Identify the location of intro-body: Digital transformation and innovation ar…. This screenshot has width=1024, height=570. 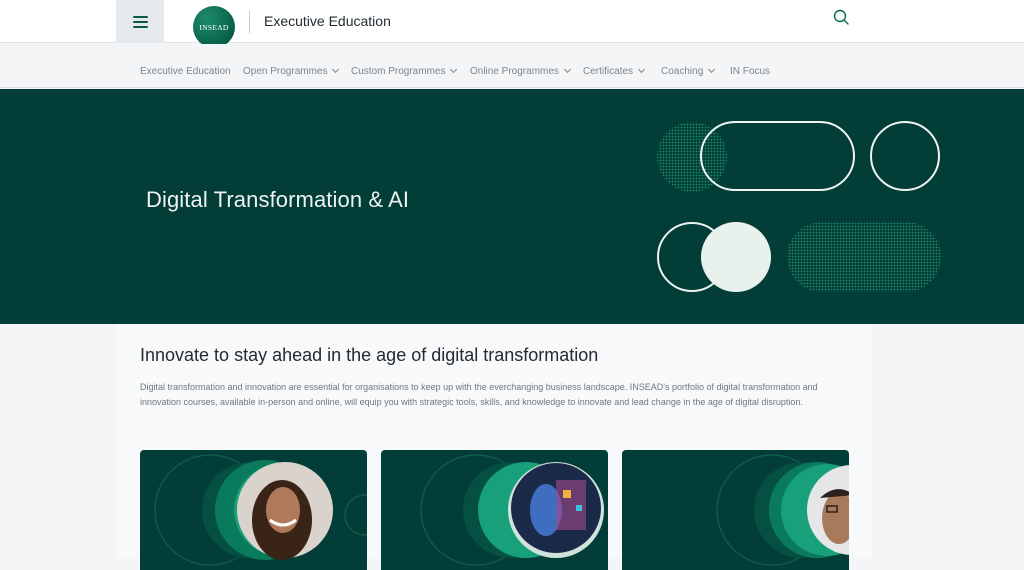
(479, 394).